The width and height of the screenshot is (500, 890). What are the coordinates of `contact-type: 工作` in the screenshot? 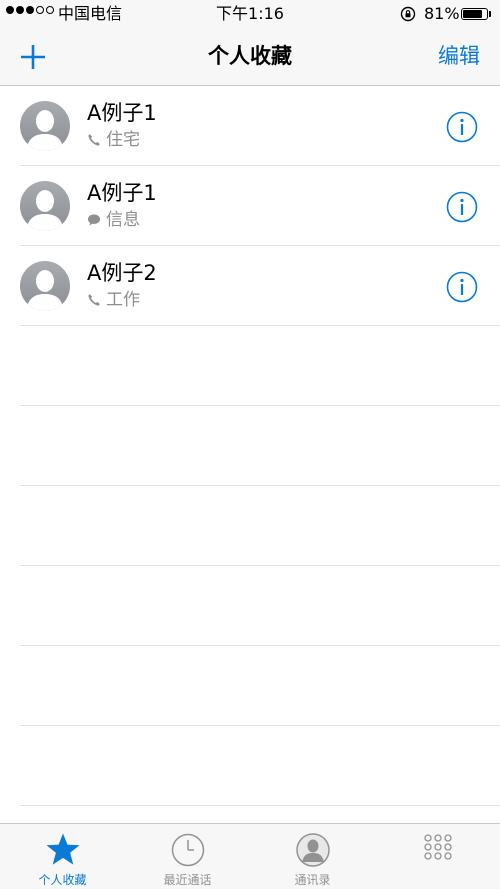 It's located at (113, 300).